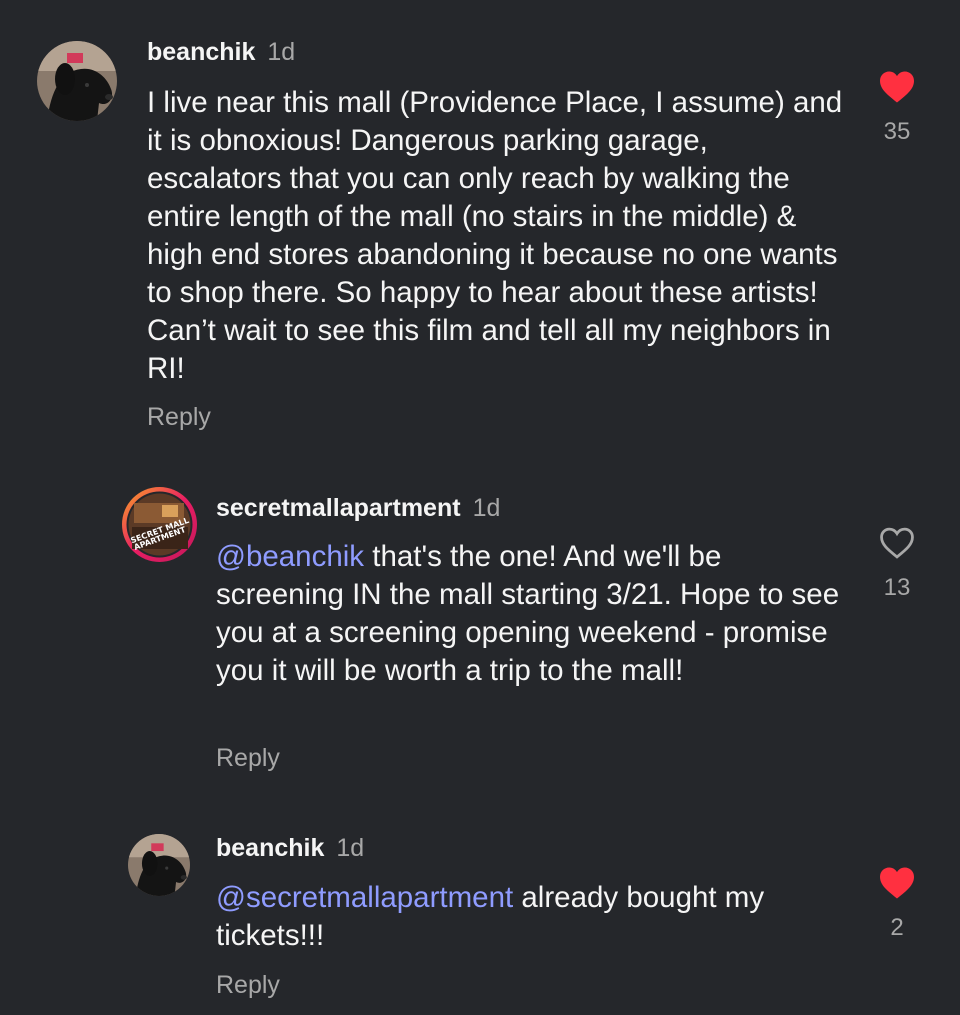  Describe the element at coordinates (897, 927) in the screenshot. I see `like-count: 2` at that location.